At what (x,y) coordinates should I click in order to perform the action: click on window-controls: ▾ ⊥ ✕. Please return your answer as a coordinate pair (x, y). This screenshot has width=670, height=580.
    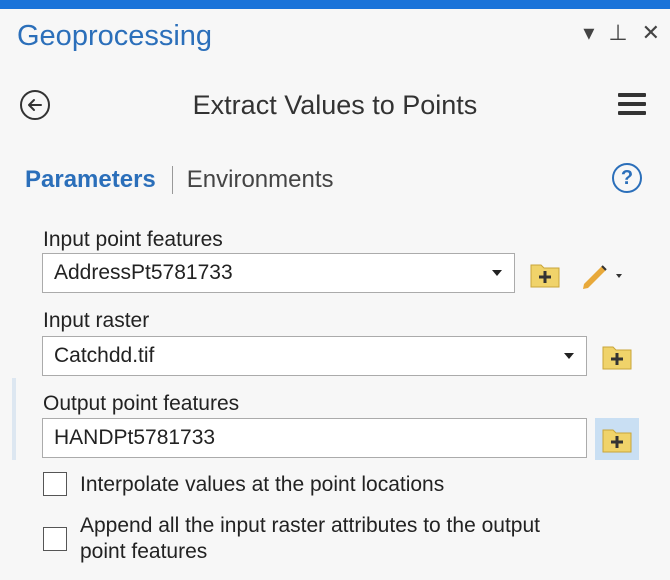
    Looking at the image, I should click on (621, 33).